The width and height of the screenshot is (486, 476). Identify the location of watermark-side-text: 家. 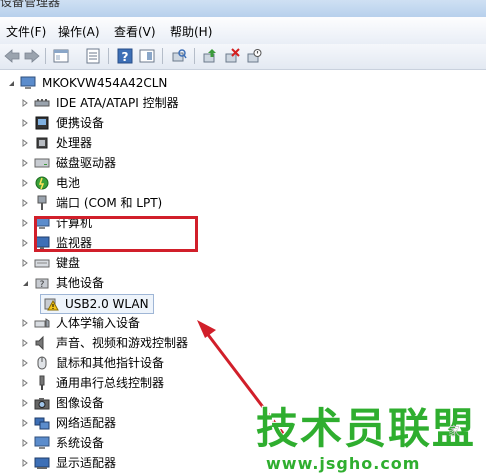
(454, 431).